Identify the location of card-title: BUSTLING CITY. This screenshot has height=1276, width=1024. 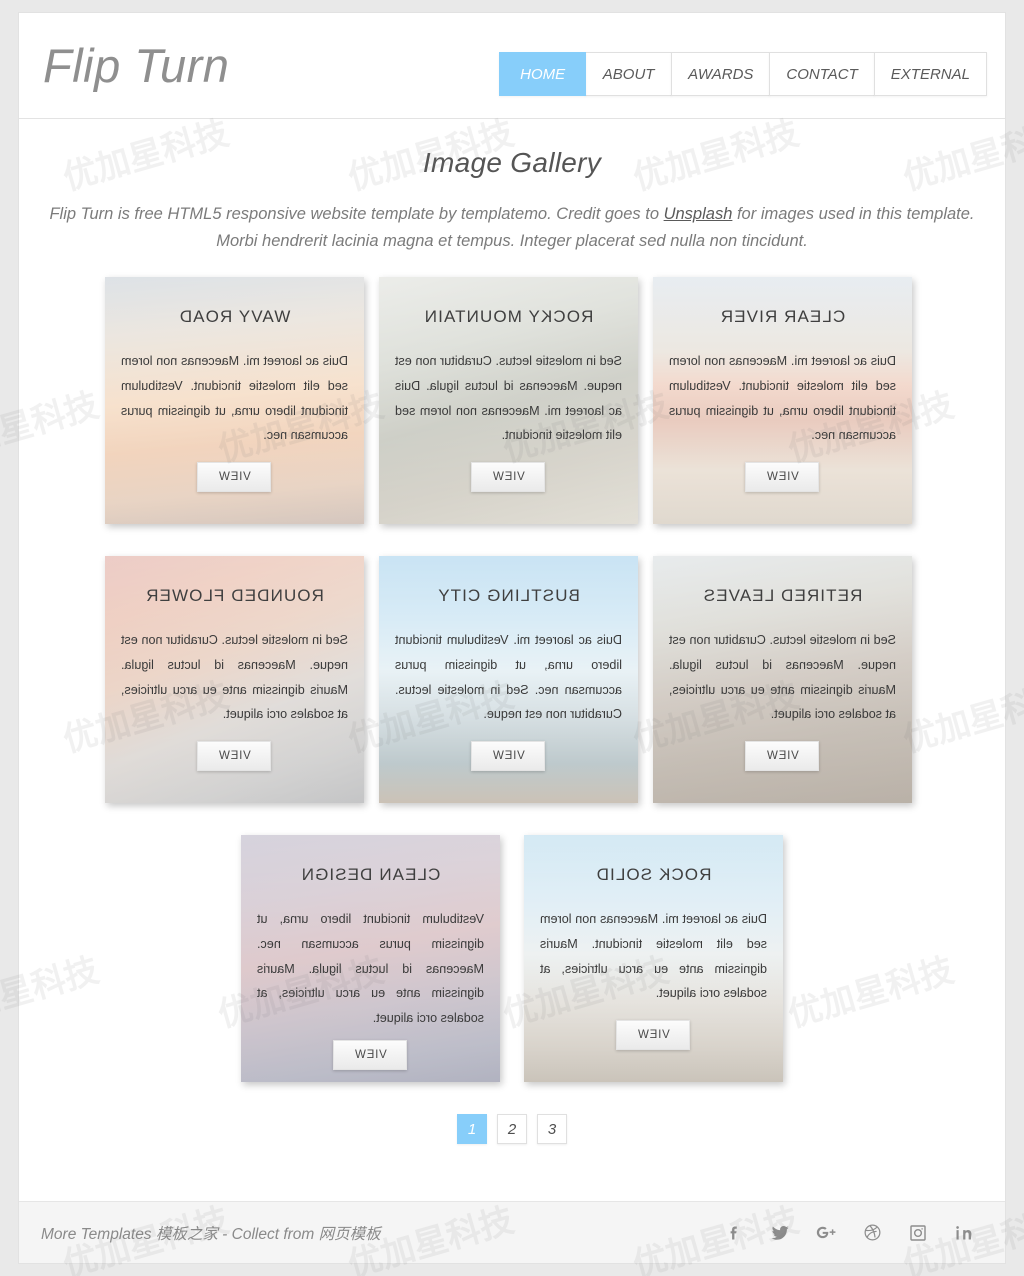
(508, 596).